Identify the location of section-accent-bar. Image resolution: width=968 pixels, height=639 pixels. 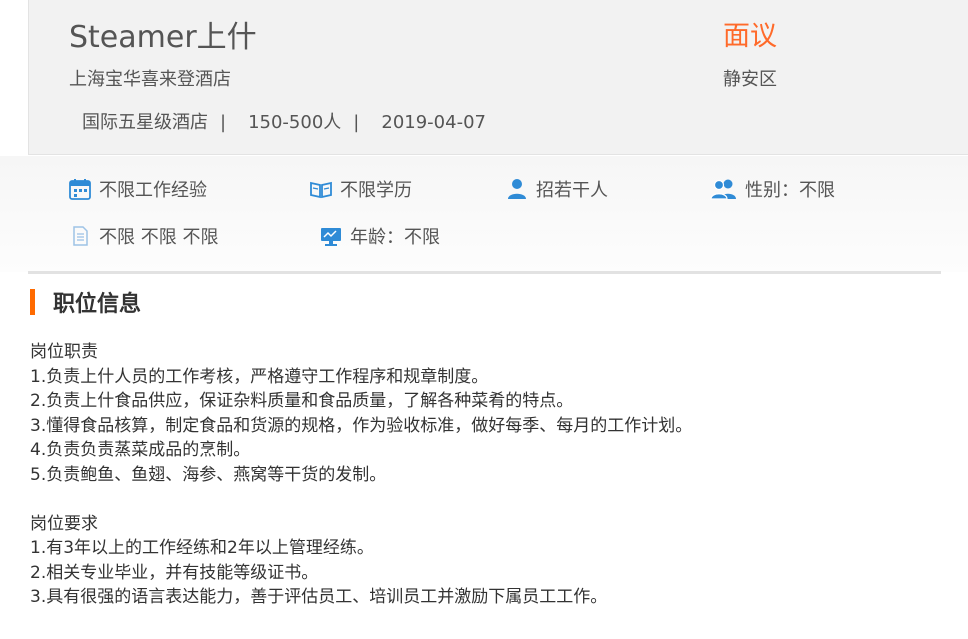
(32, 302).